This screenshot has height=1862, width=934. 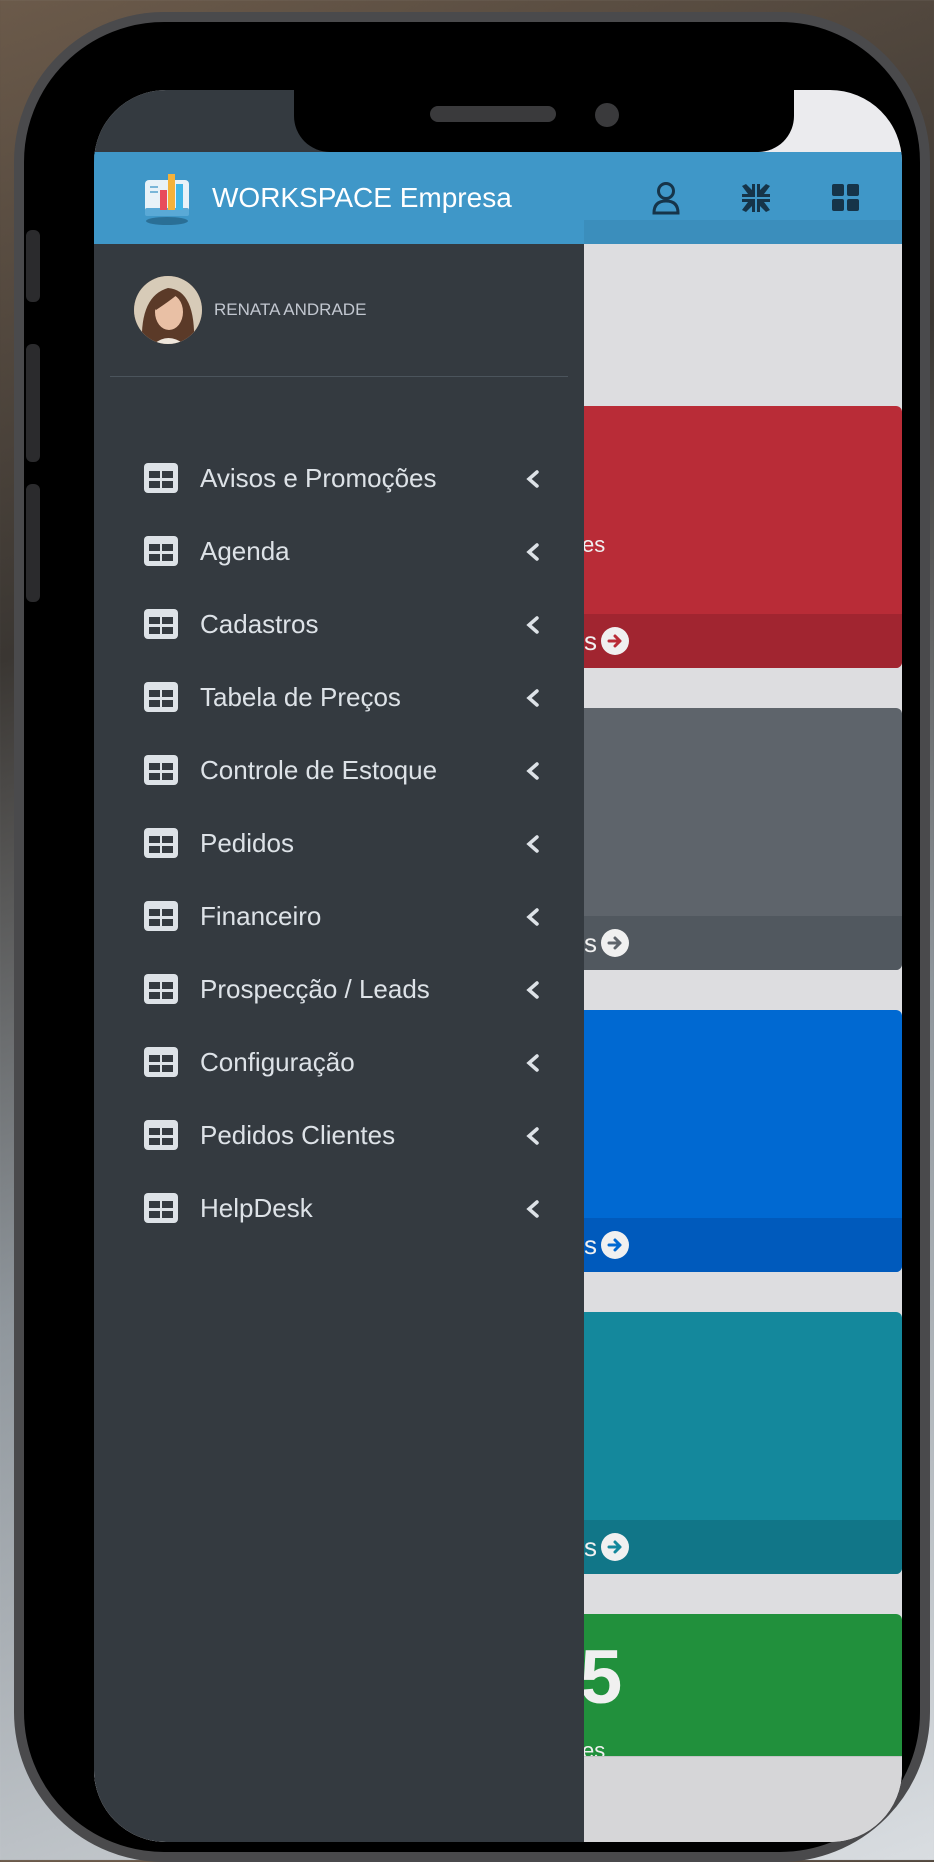 What do you see at coordinates (261, 916) in the screenshot?
I see `menu-item-label: Financeiro` at bounding box center [261, 916].